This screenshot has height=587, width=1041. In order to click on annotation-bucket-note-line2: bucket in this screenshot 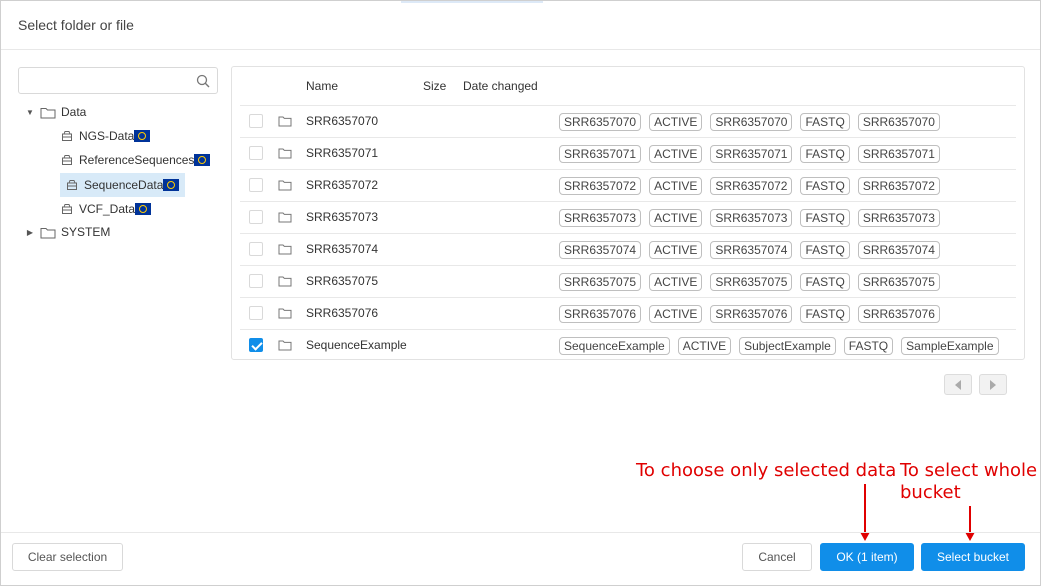, I will do `click(930, 492)`.